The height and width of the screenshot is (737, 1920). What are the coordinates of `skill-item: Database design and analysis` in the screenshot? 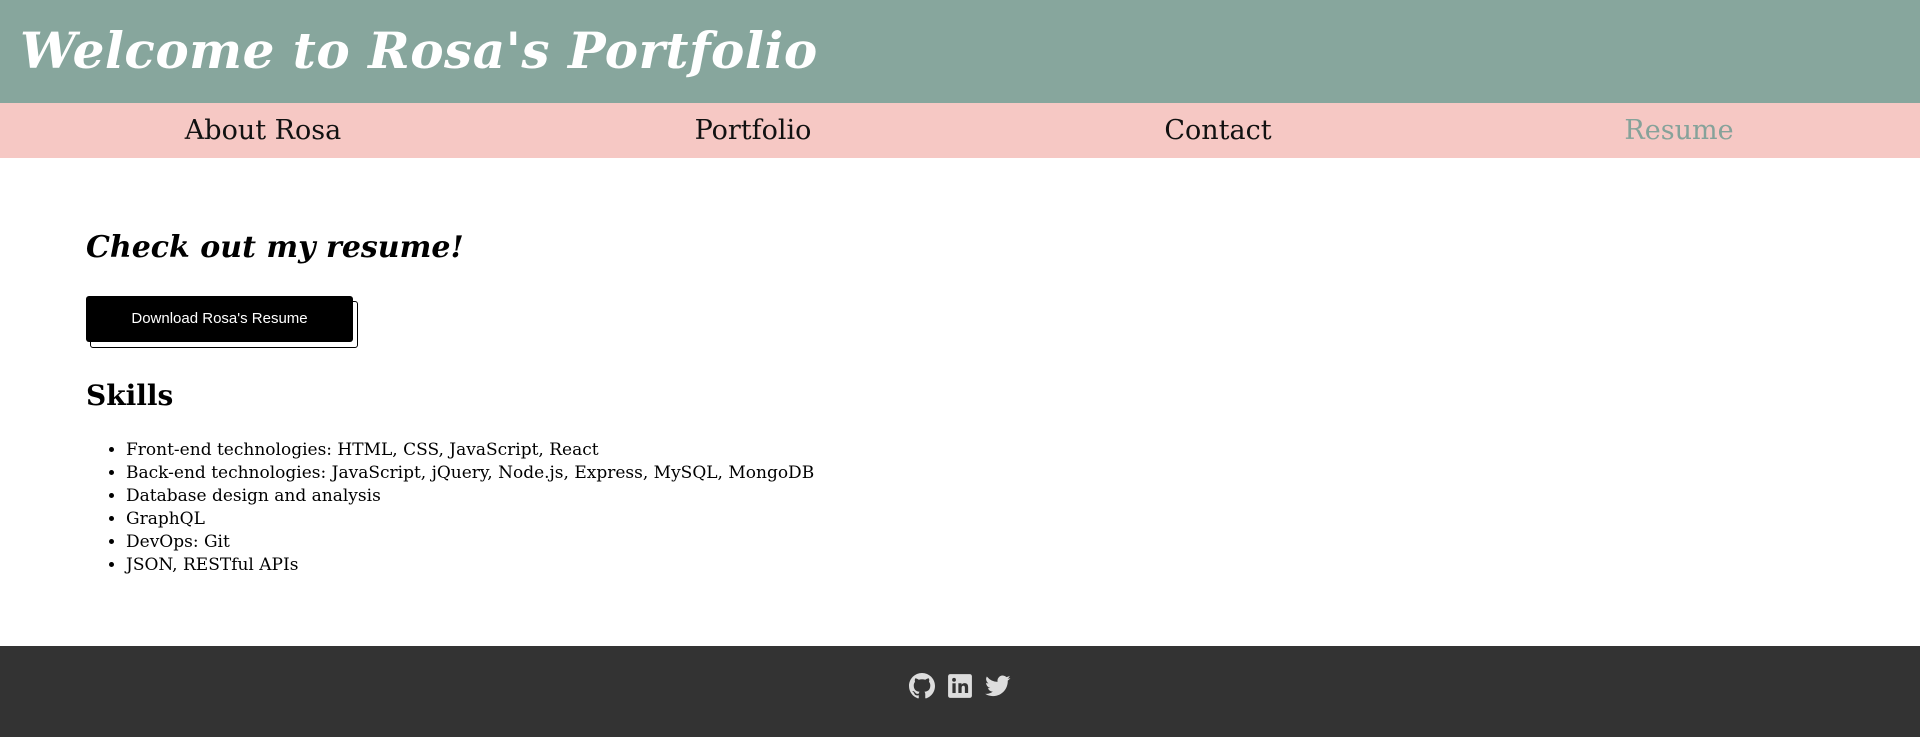 It's located at (470, 496).